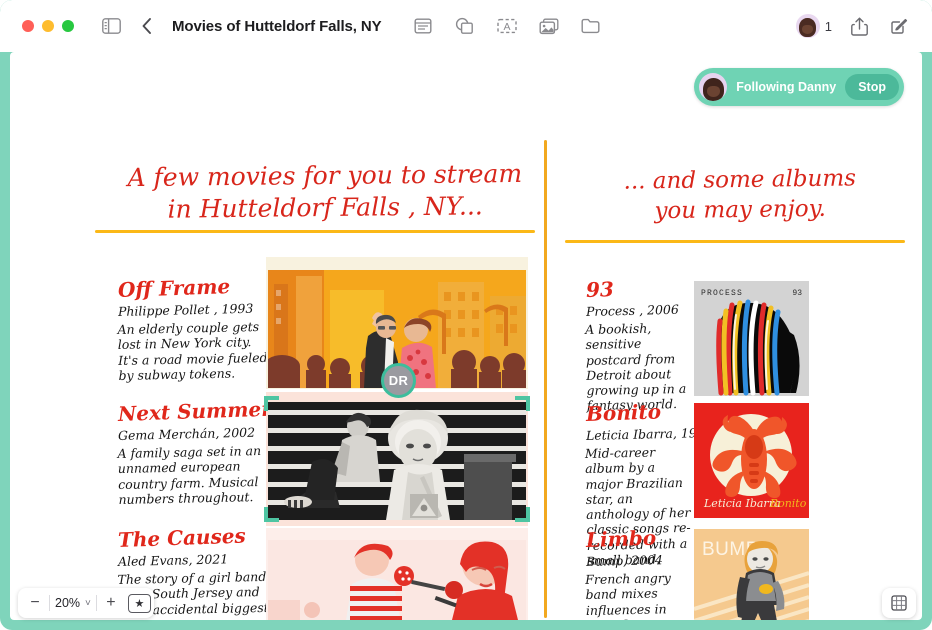  What do you see at coordinates (797, 293) in the screenshot?
I see `album-cover-title: 93` at bounding box center [797, 293].